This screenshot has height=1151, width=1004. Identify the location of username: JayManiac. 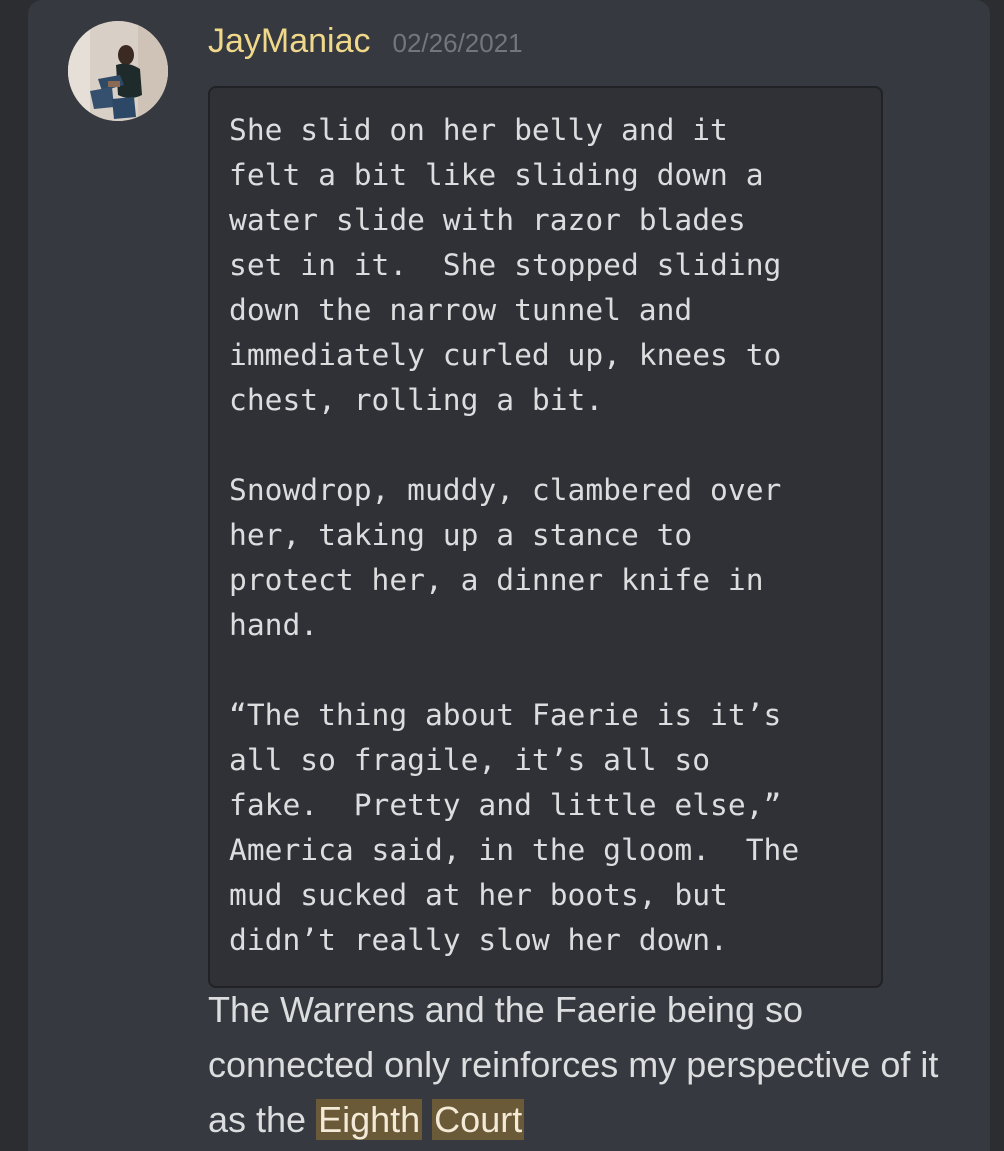
(289, 41).